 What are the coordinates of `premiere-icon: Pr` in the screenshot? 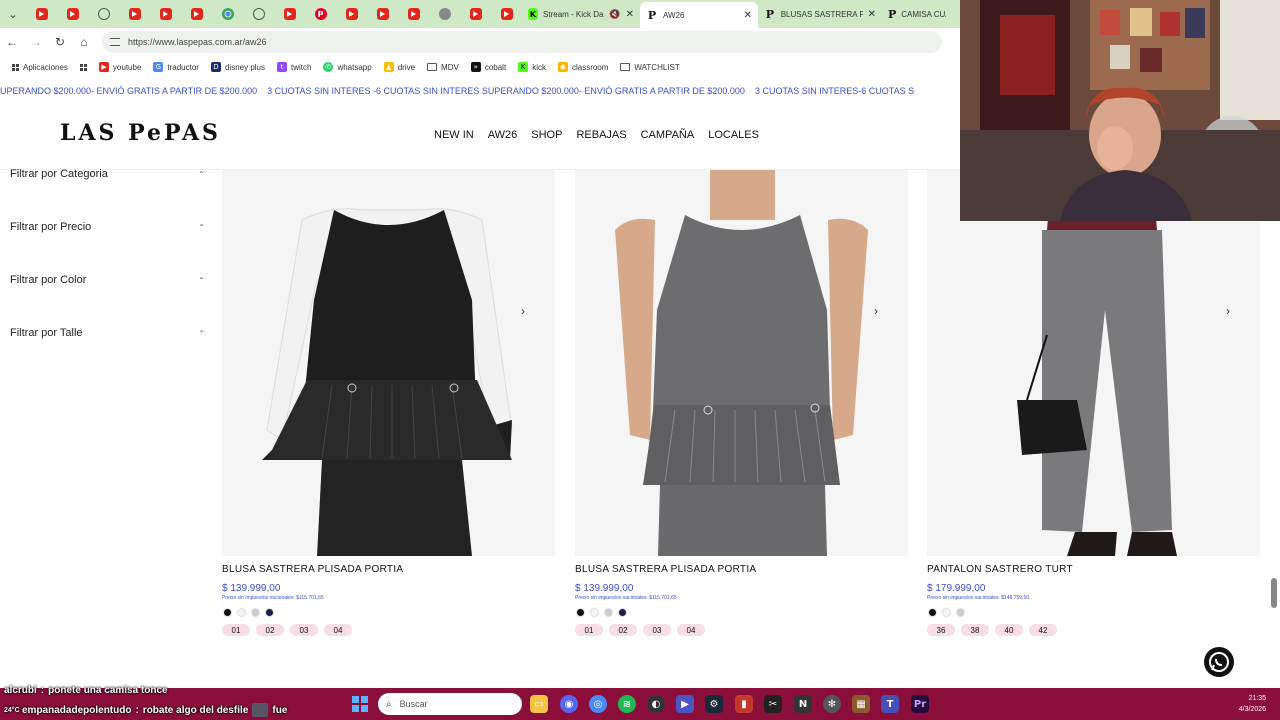 It's located at (920, 704).